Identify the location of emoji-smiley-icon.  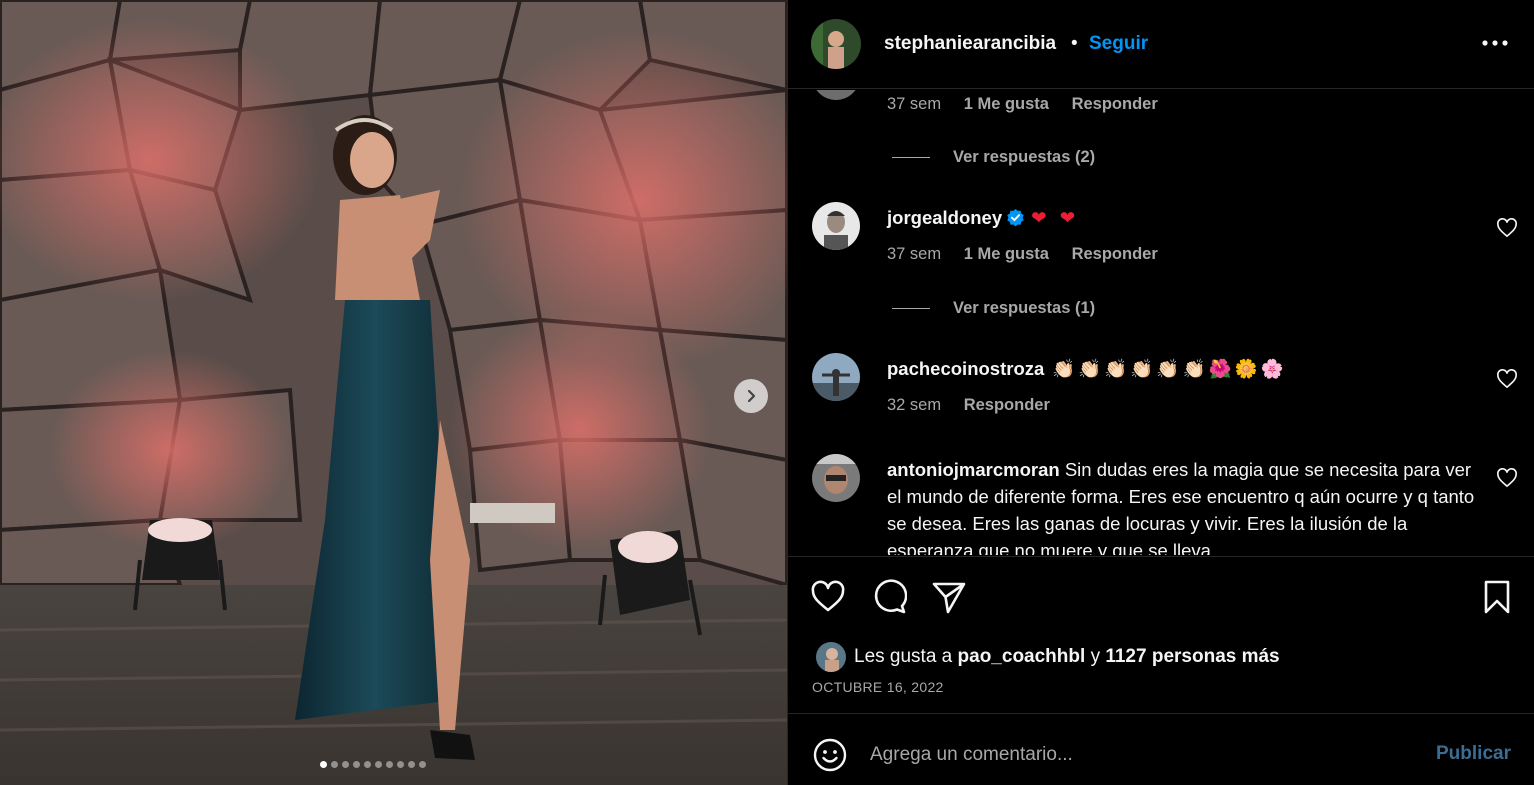
(830, 755).